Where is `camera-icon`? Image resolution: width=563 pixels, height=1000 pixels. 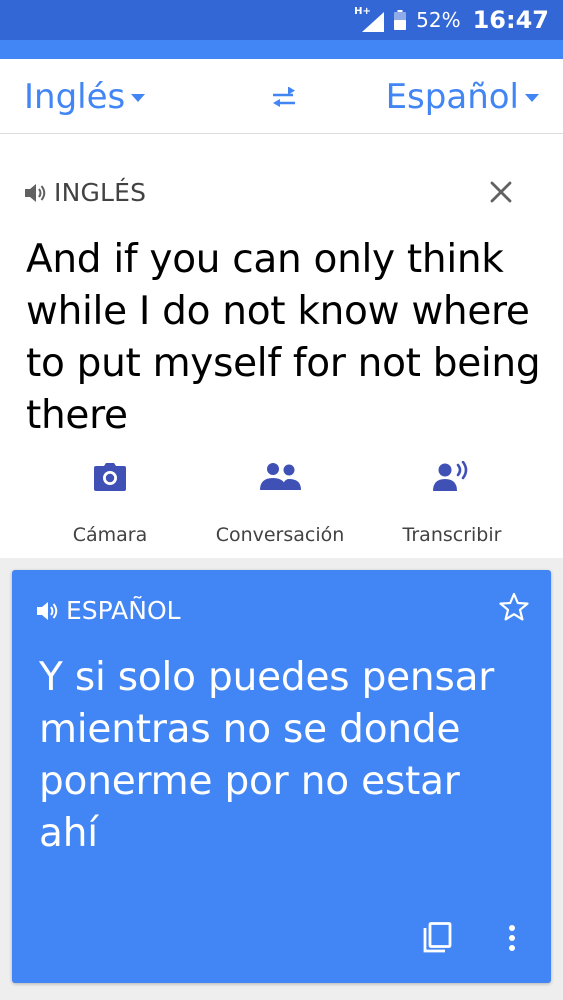
camera-icon is located at coordinates (110, 477).